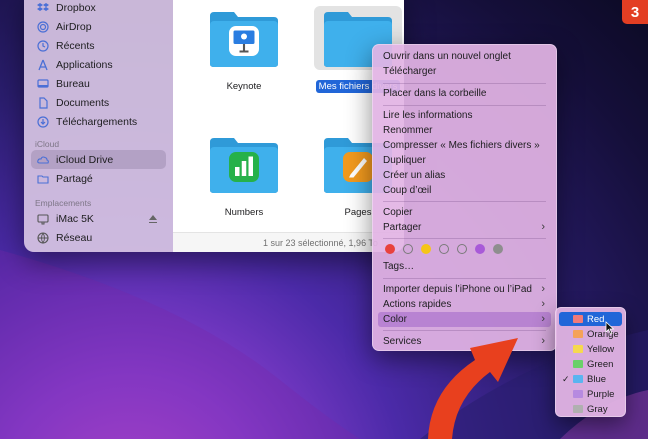  What do you see at coordinates (566, 378) in the screenshot?
I see `checkmark-icon: ✓` at bounding box center [566, 378].